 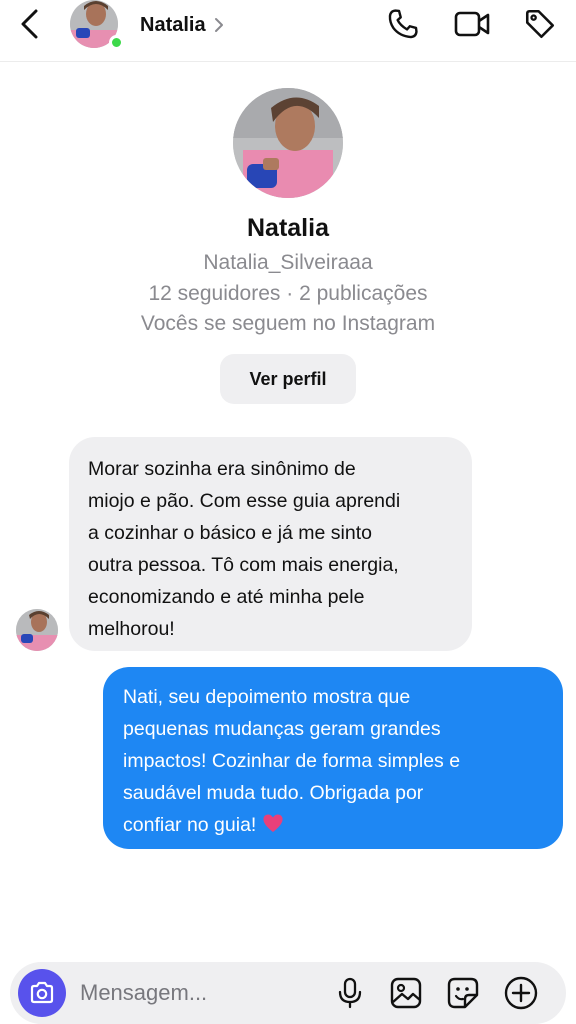 What do you see at coordinates (219, 25) in the screenshot?
I see `chevron-right-icon` at bounding box center [219, 25].